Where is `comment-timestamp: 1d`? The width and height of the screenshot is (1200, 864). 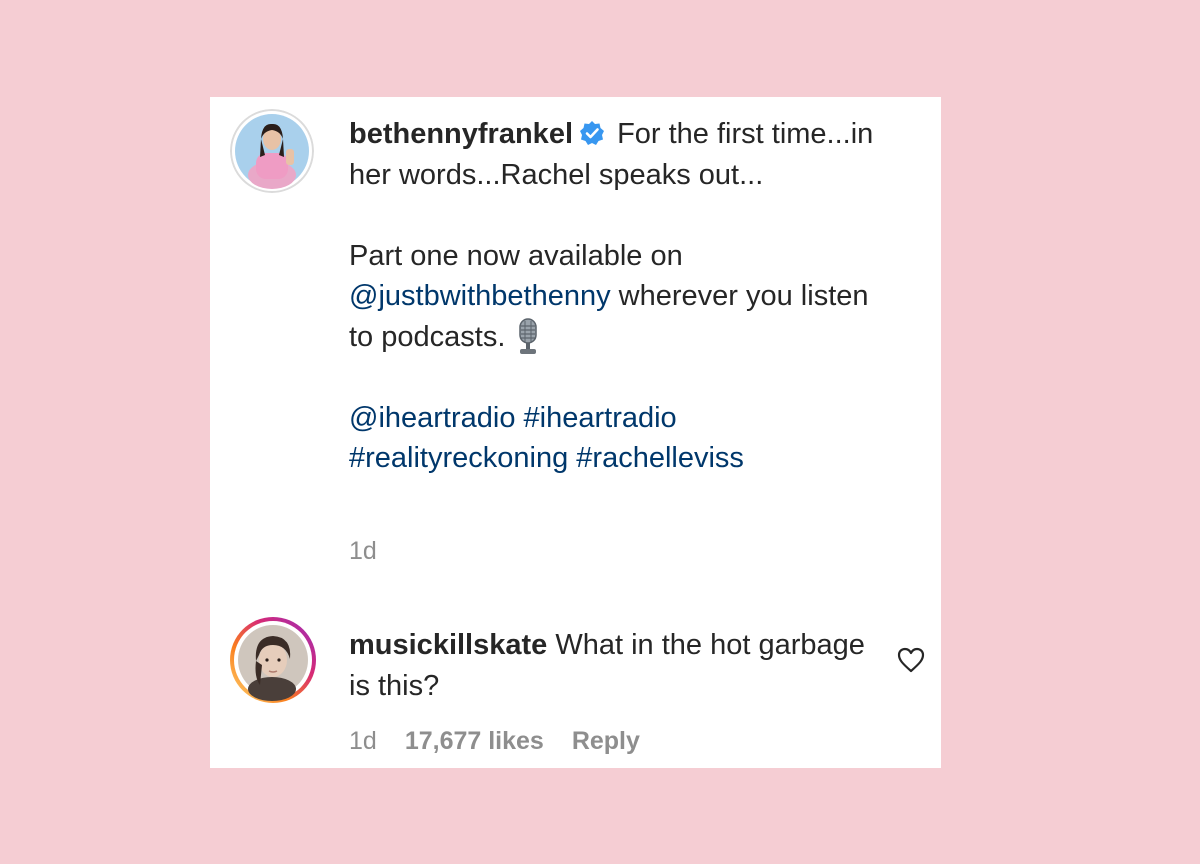 comment-timestamp: 1d is located at coordinates (363, 741).